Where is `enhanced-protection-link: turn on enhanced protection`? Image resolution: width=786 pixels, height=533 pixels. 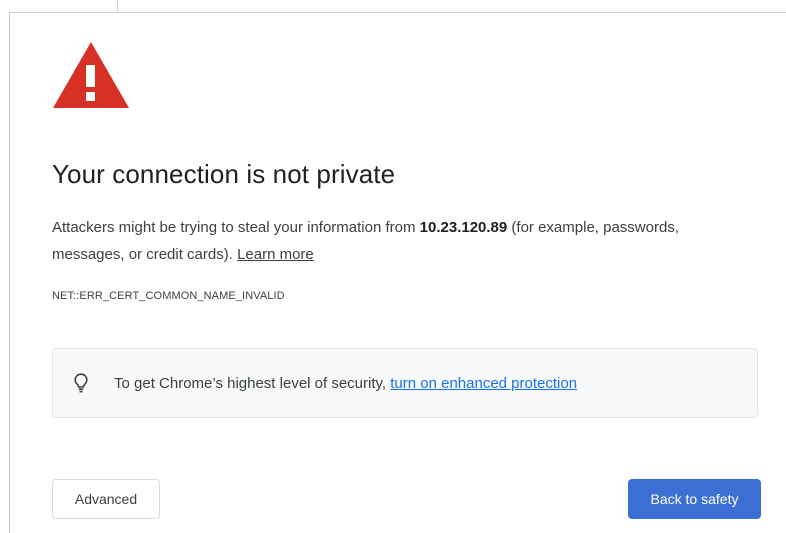
enhanced-protection-link: turn on enhanced protection is located at coordinates (483, 383).